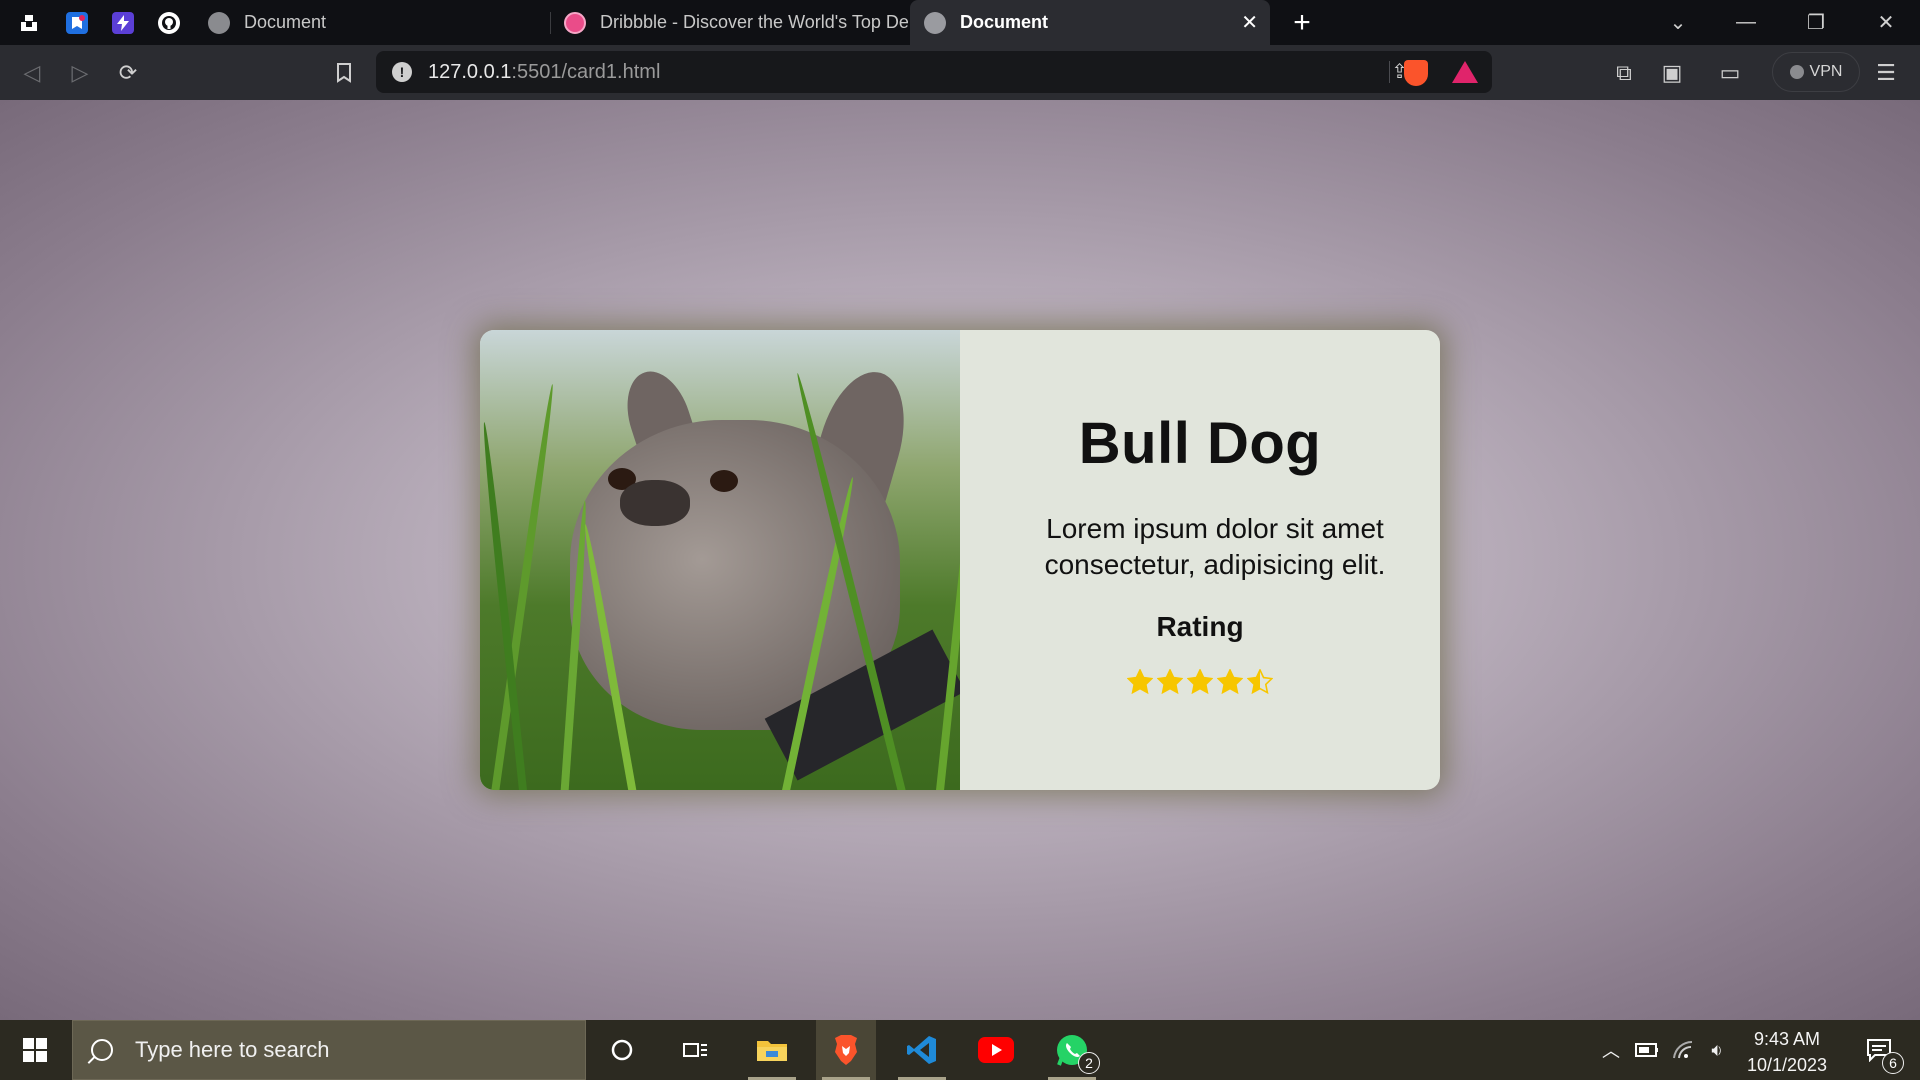  I want to click on start-button, so click(35, 1050).